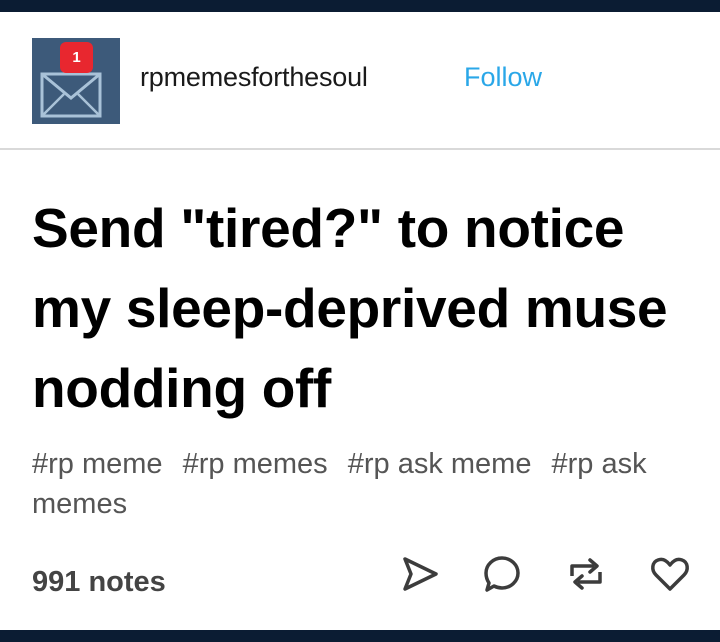 This screenshot has width=720, height=642. I want to click on tag-link: #rp ask meme, so click(440, 464).